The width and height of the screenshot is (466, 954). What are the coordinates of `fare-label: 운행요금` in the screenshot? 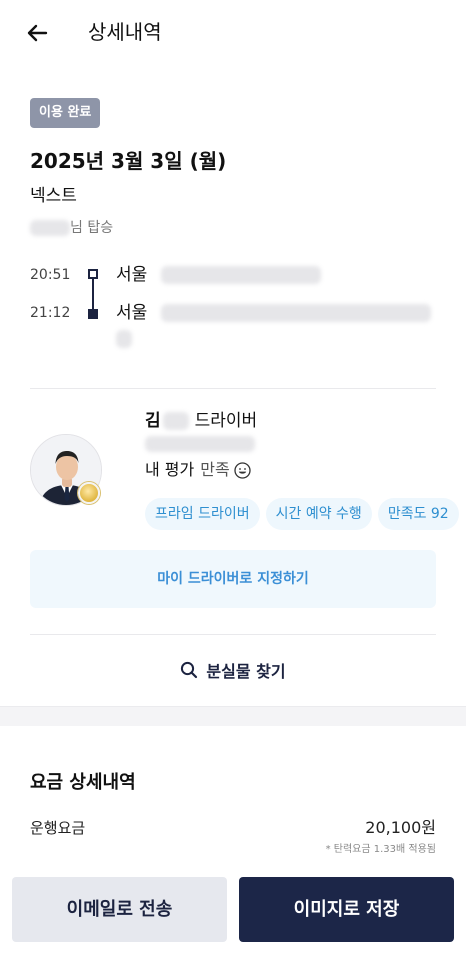 It's located at (58, 828).